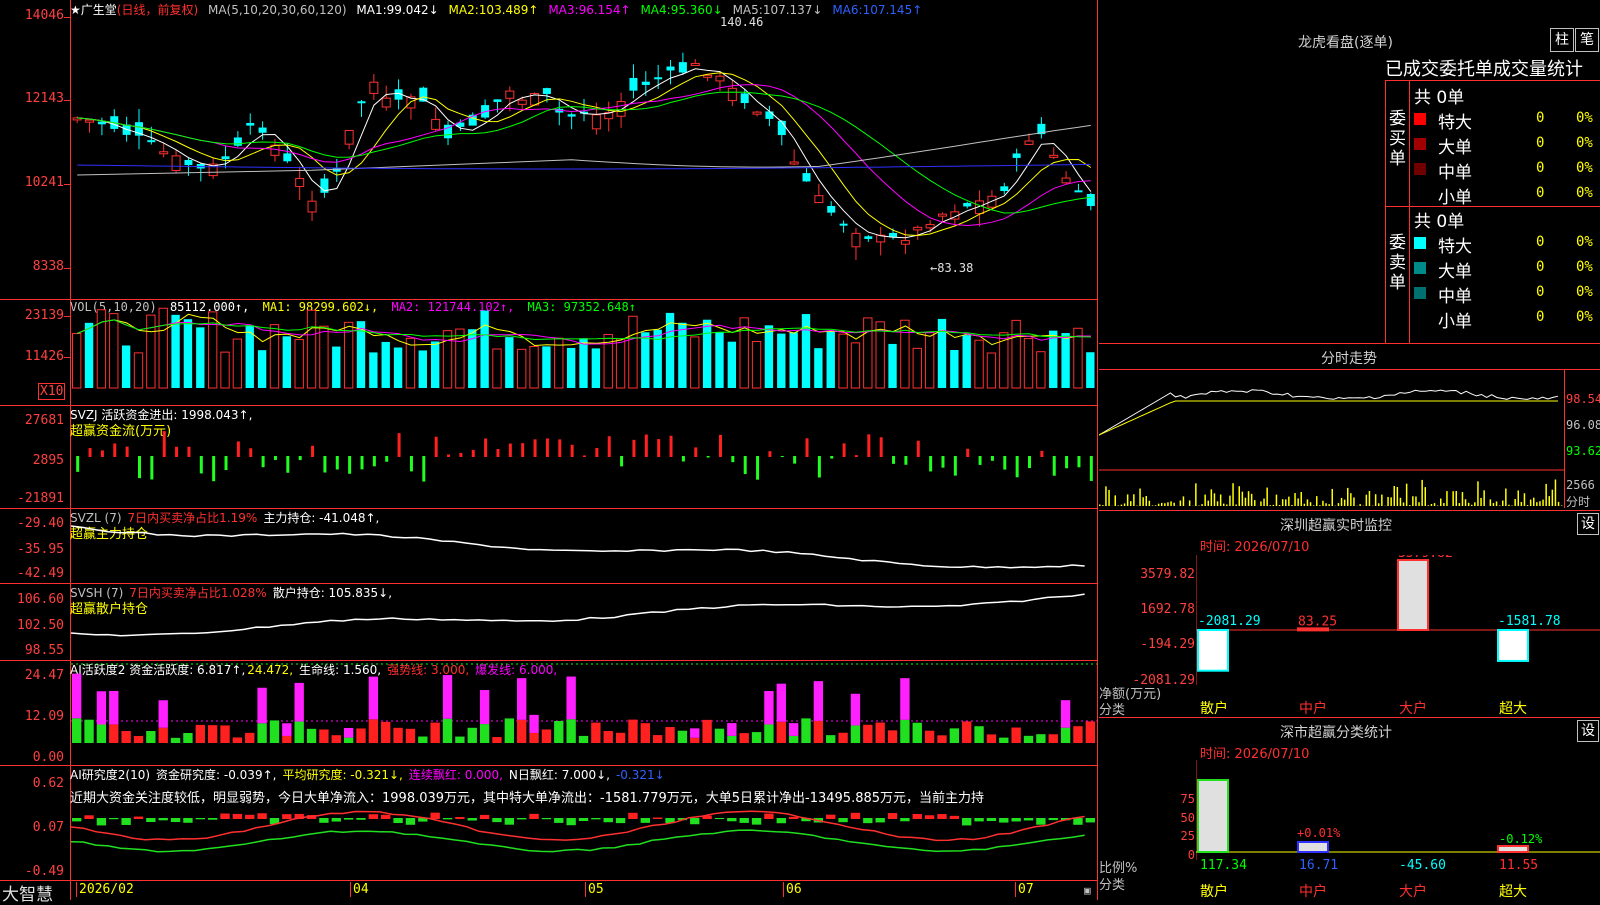 Image resolution: width=1600 pixels, height=905 pixels. I want to click on ai-activity-y-label: 24.47, so click(32, 675).